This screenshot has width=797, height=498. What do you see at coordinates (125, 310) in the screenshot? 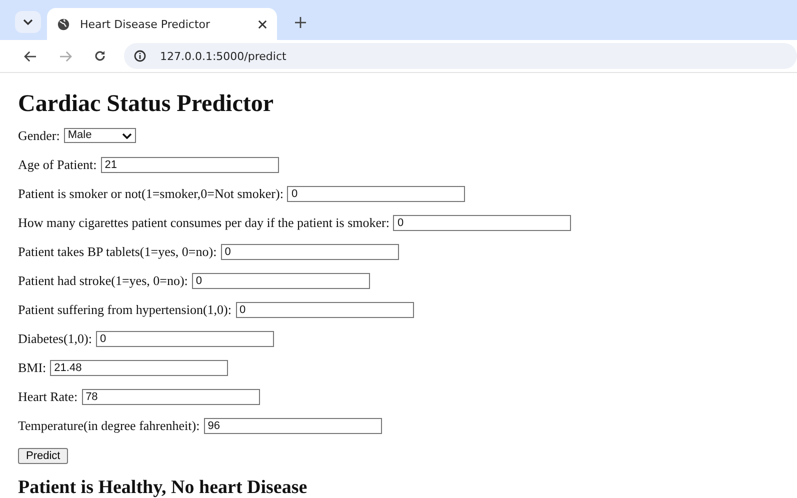
I see `field-label: Patient suffering from hypertension(1,0):` at bounding box center [125, 310].